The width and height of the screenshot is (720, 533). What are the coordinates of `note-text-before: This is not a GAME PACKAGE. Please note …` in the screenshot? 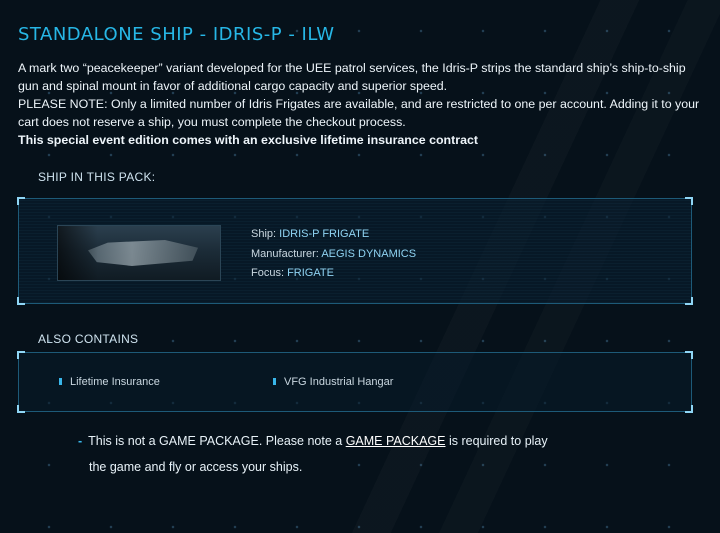 It's located at (217, 441).